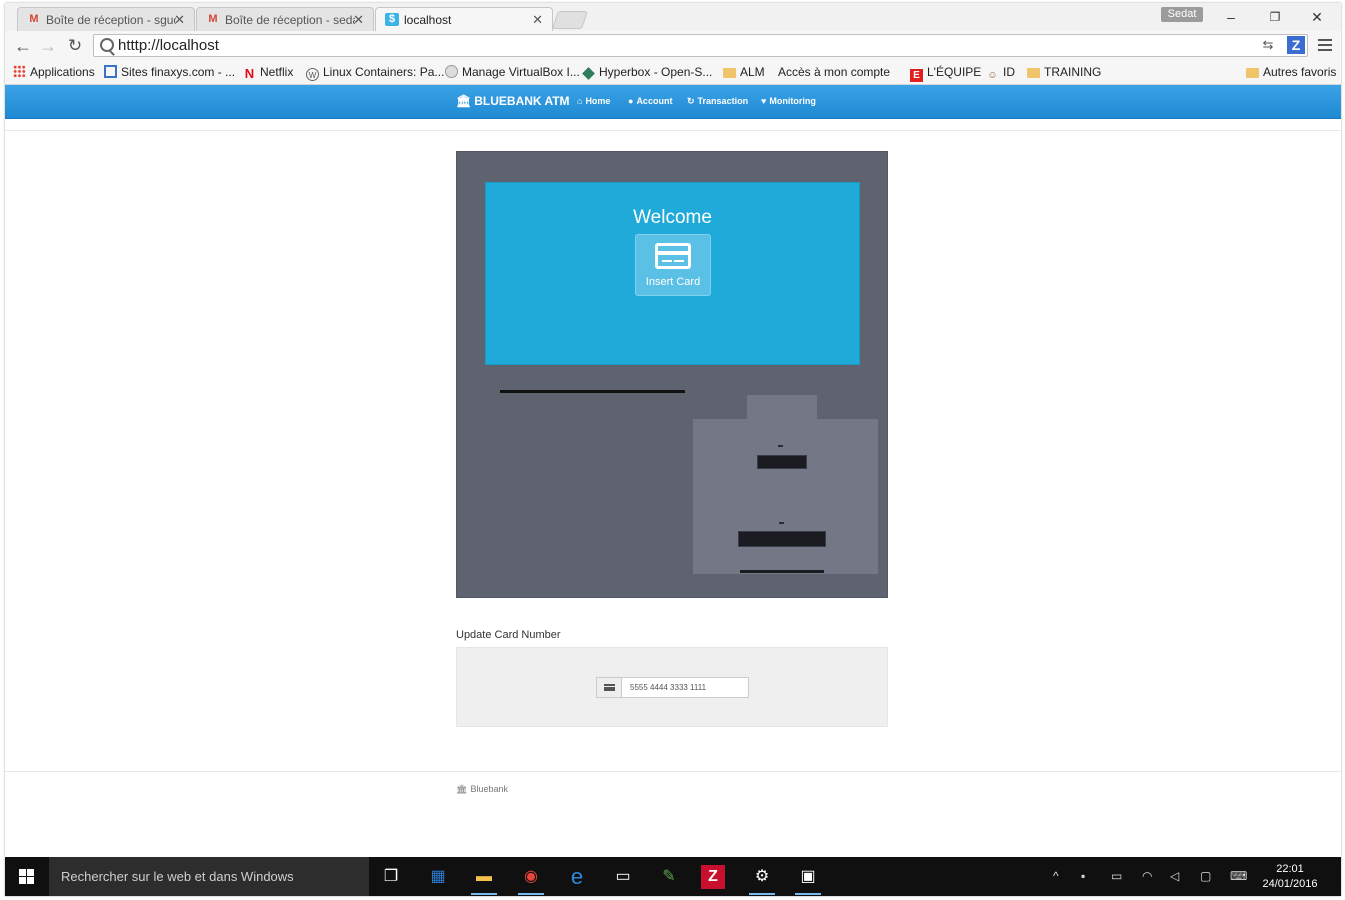 This screenshot has width=1345, height=900. Describe the element at coordinates (1290, 869) in the screenshot. I see `clock-time: 22:01` at that location.